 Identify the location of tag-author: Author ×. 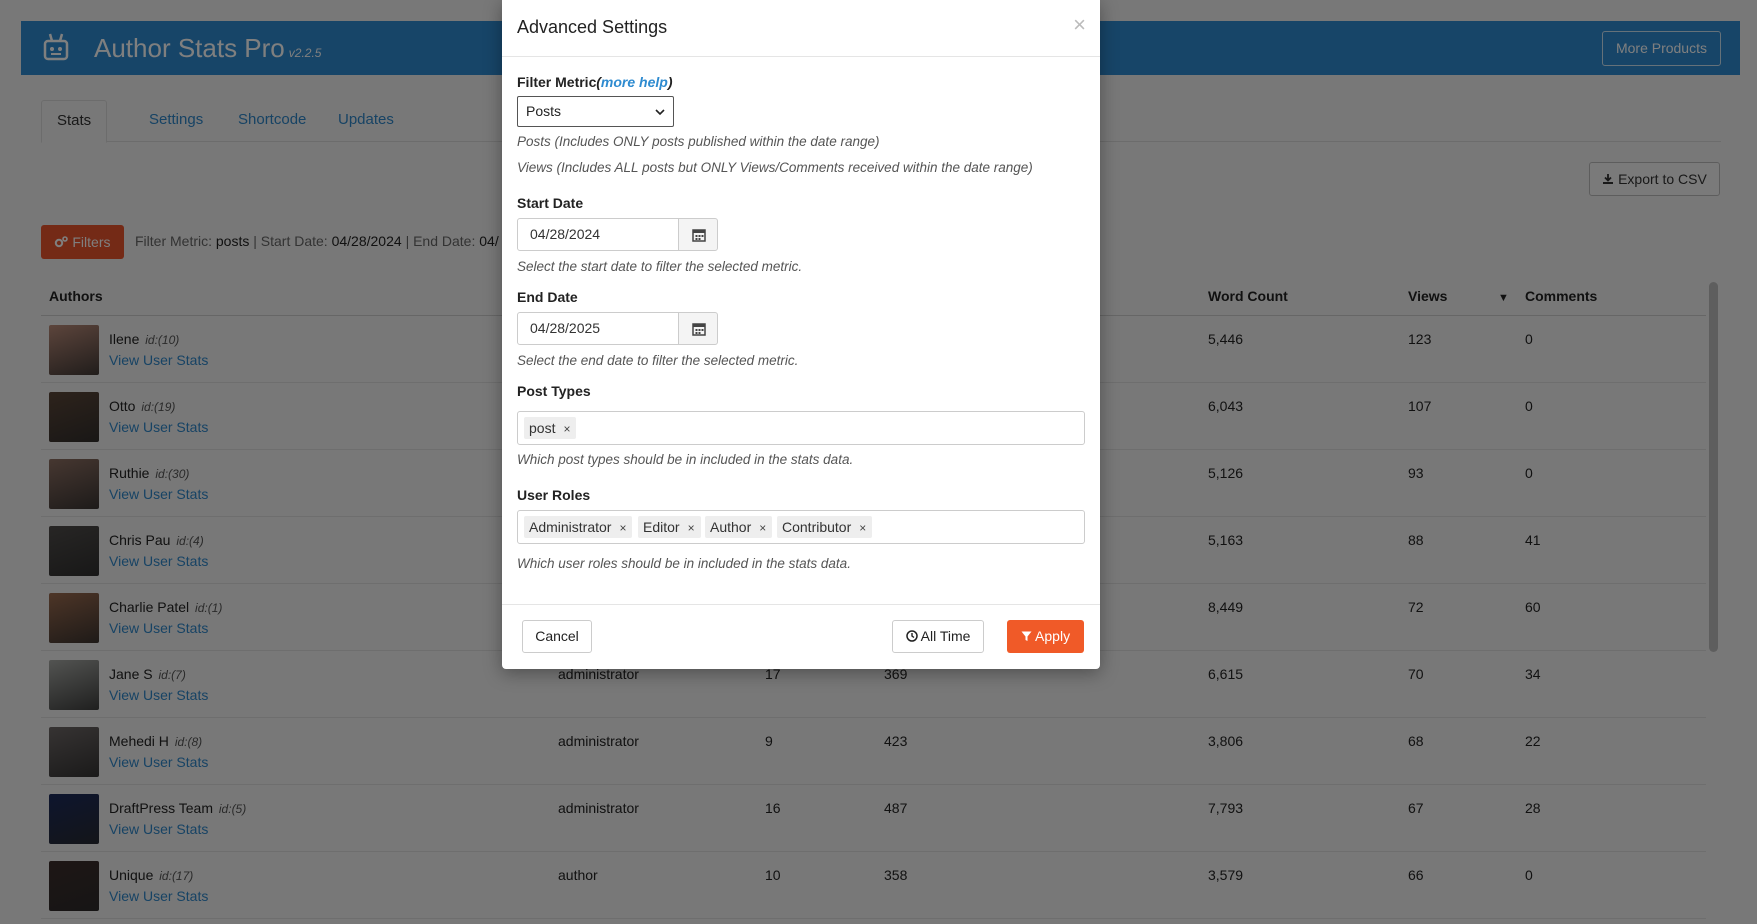
(739, 527).